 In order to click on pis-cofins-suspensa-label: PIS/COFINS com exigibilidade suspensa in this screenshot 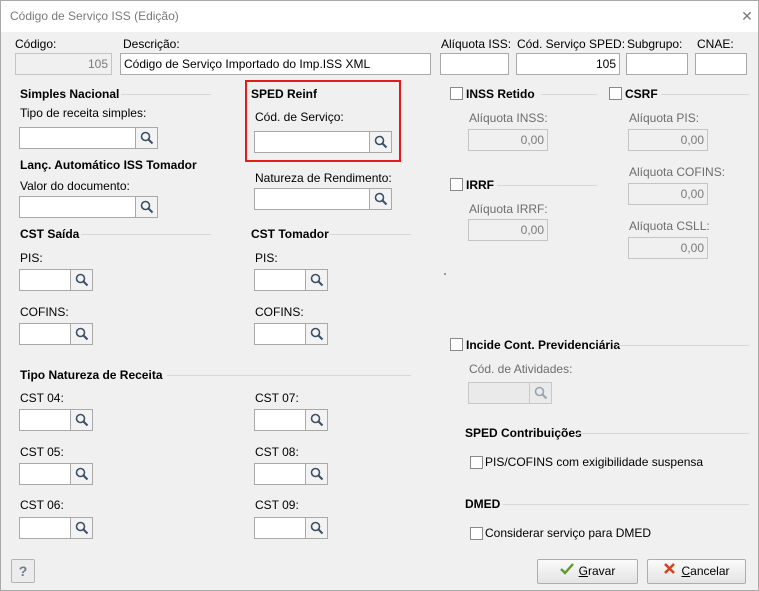, I will do `click(594, 462)`.